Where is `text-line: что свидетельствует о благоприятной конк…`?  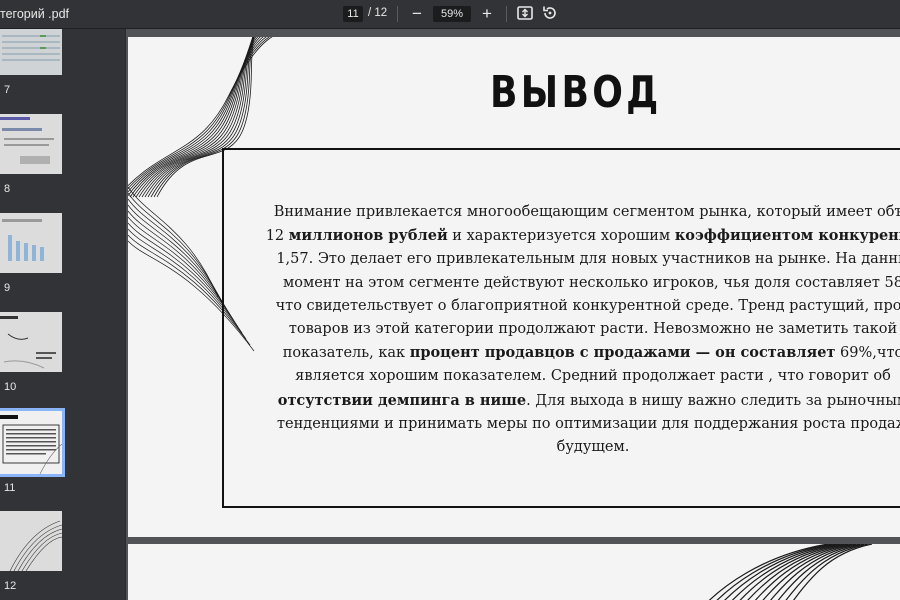 text-line: что свидетельствует о благоприятной конк… is located at coordinates (571, 306).